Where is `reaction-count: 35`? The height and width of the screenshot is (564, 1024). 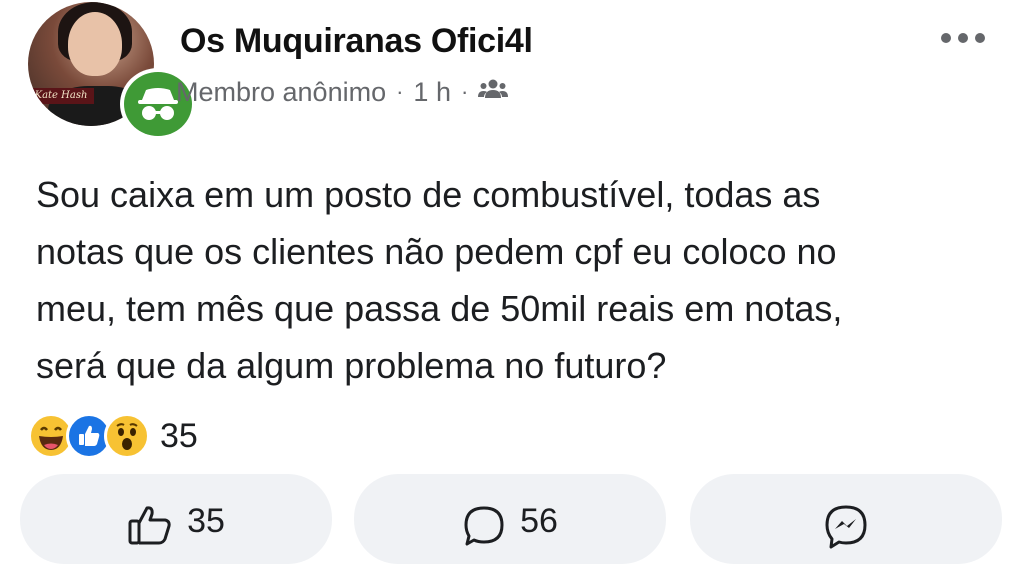 reaction-count: 35 is located at coordinates (179, 435).